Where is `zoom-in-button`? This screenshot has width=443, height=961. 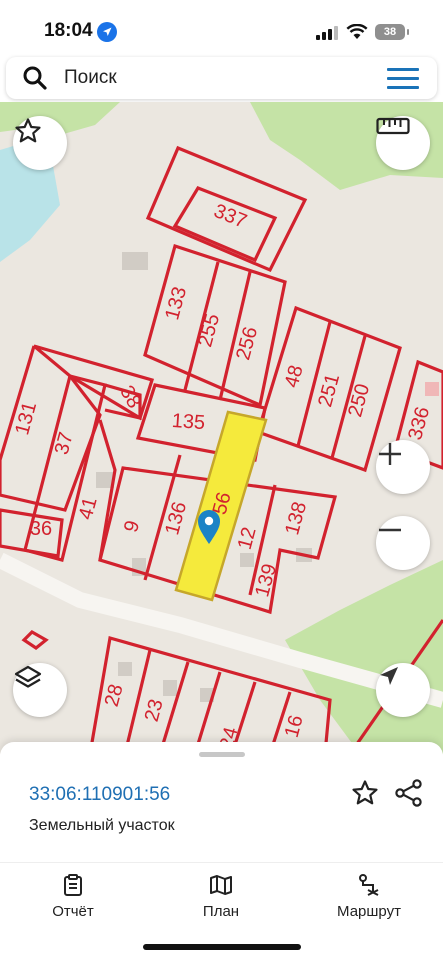 zoom-in-button is located at coordinates (403, 467).